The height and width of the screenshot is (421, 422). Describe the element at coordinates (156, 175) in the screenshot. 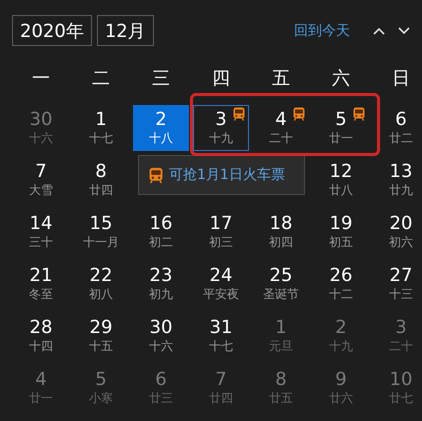

I see `train-icon` at that location.